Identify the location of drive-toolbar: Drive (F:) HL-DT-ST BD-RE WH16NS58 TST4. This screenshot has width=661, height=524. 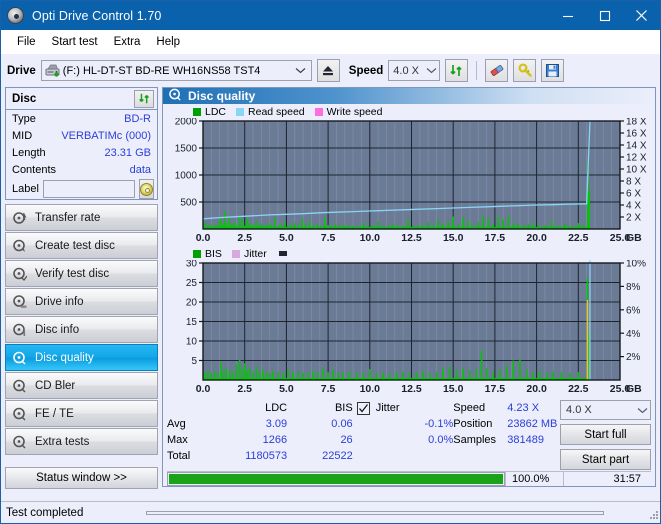
(330, 70).